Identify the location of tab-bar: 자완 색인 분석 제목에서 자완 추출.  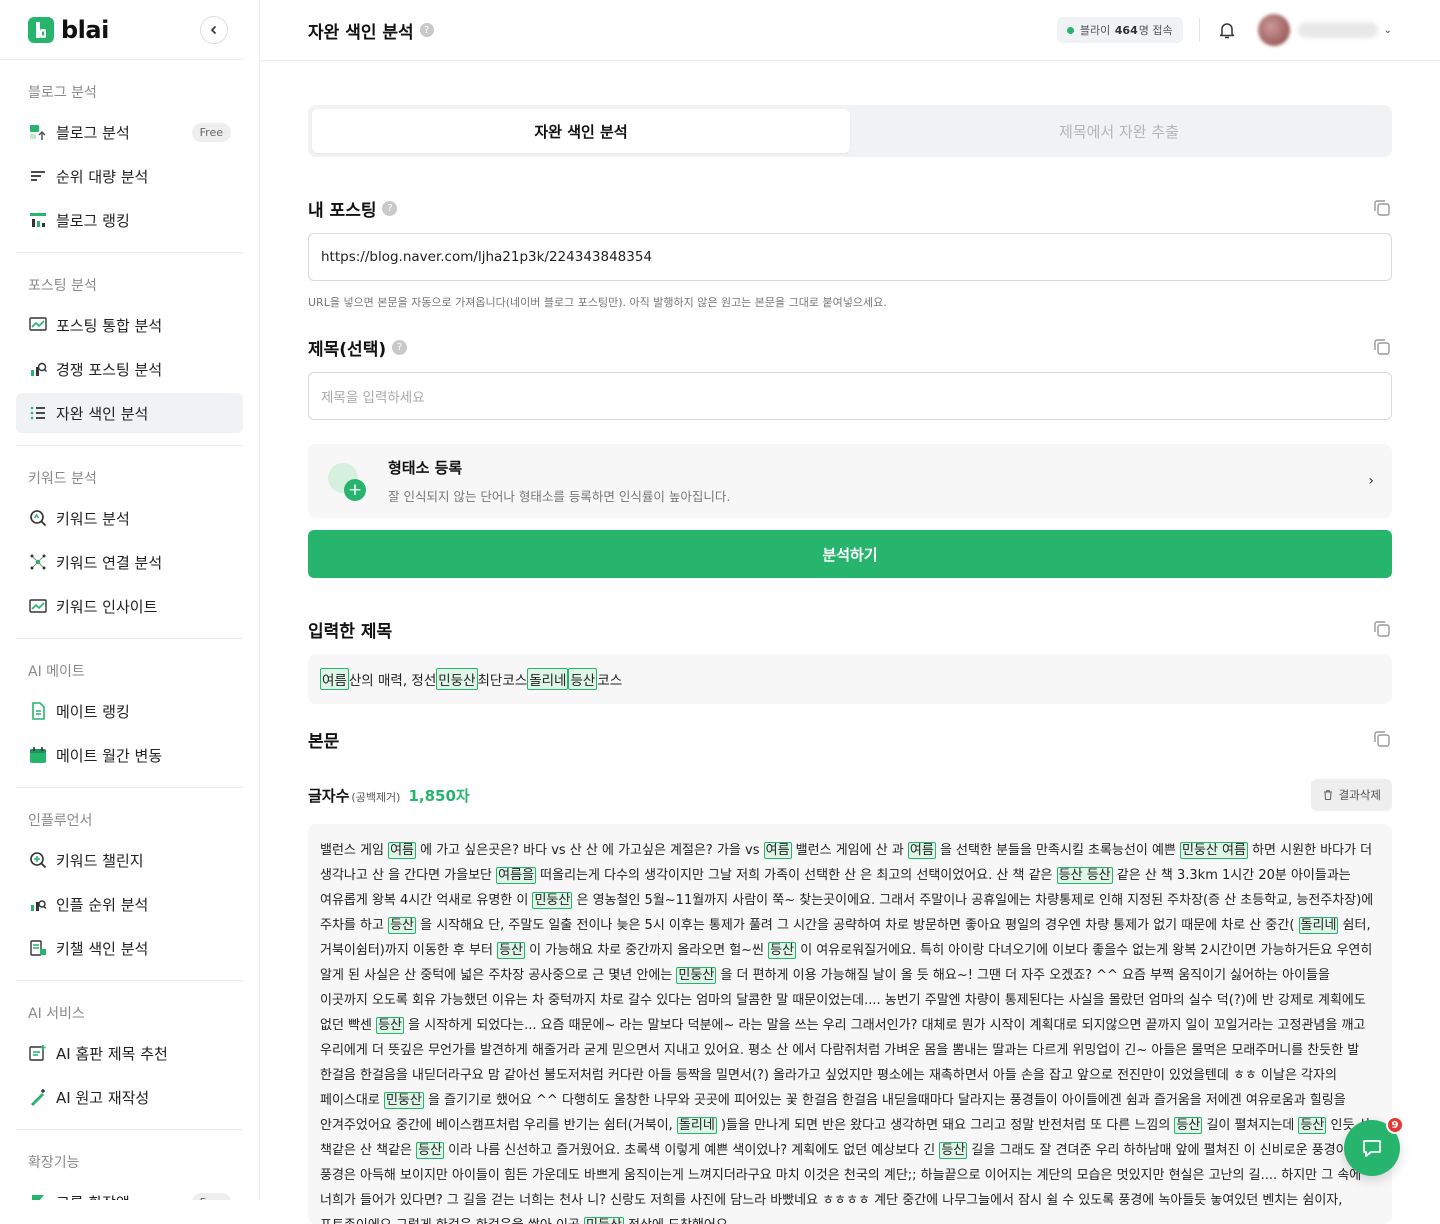
(850, 131).